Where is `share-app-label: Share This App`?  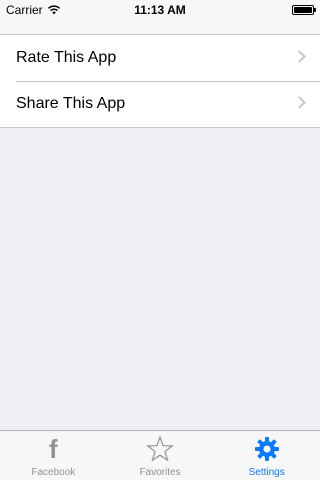 share-app-label: Share This App is located at coordinates (71, 103).